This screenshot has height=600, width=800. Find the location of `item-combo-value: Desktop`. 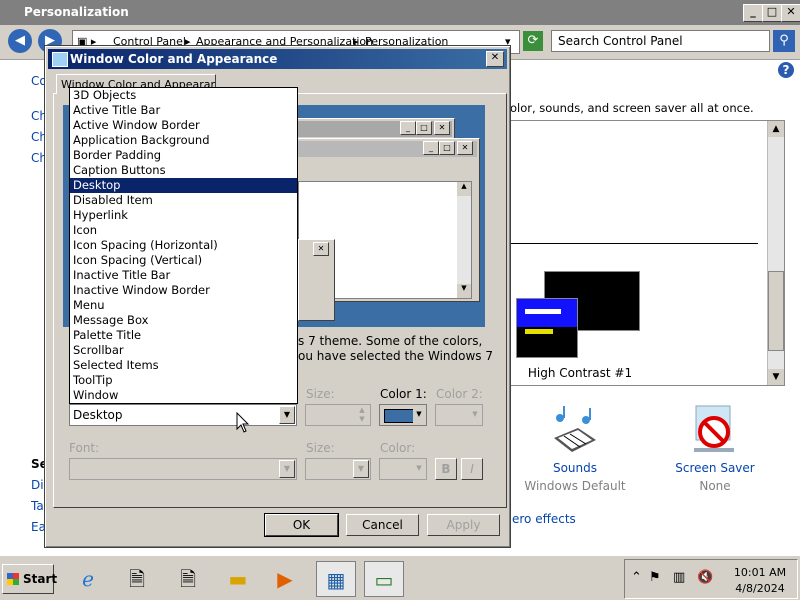

item-combo-value: Desktop is located at coordinates (98, 415).